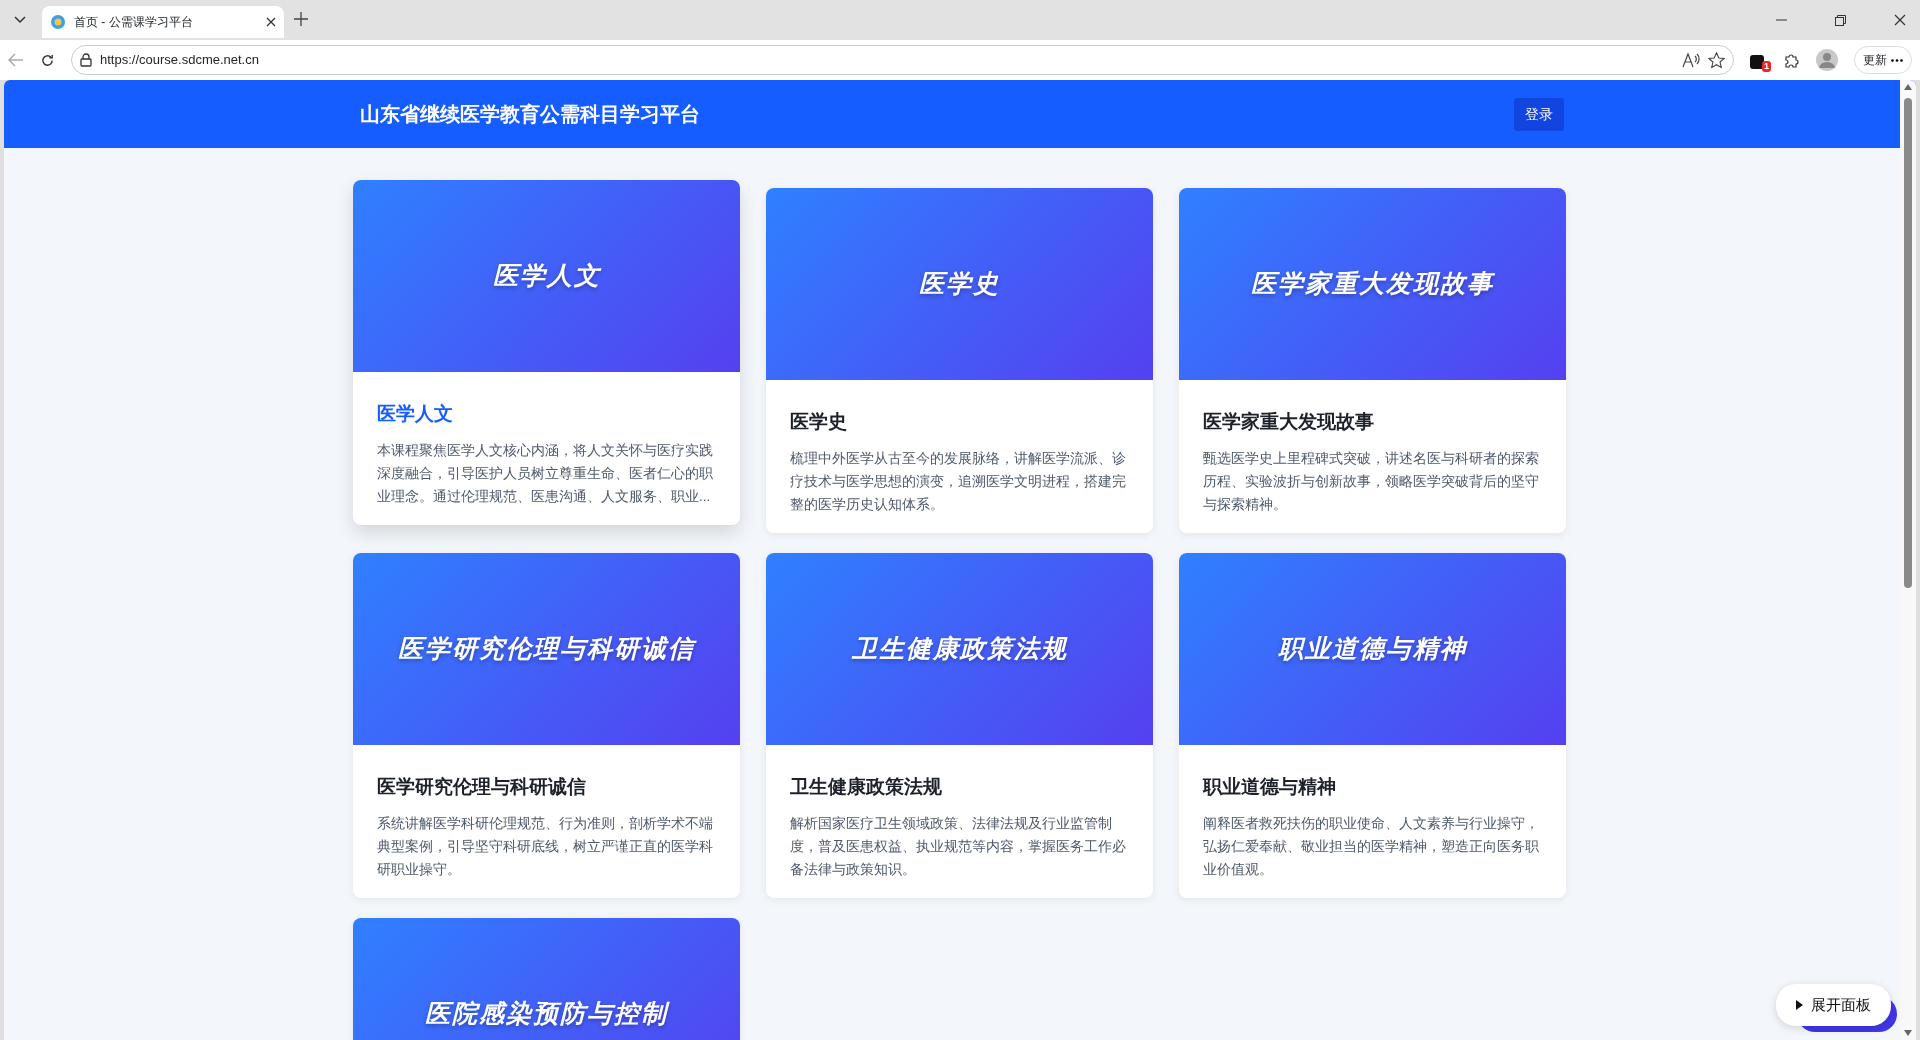 Image resolution: width=1920 pixels, height=1040 pixels. Describe the element at coordinates (1799, 1004) in the screenshot. I see `caret-icon` at that location.